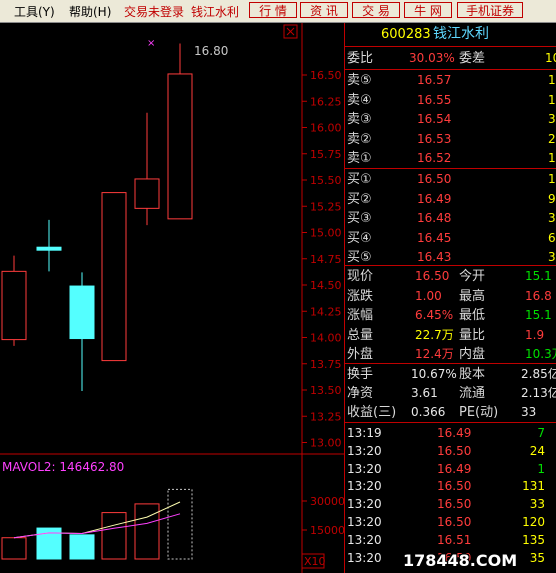 This screenshot has width=556, height=573. What do you see at coordinates (450, 238) in the screenshot?
I see `bid-row: 买④ 16.45 6` at bounding box center [450, 238].